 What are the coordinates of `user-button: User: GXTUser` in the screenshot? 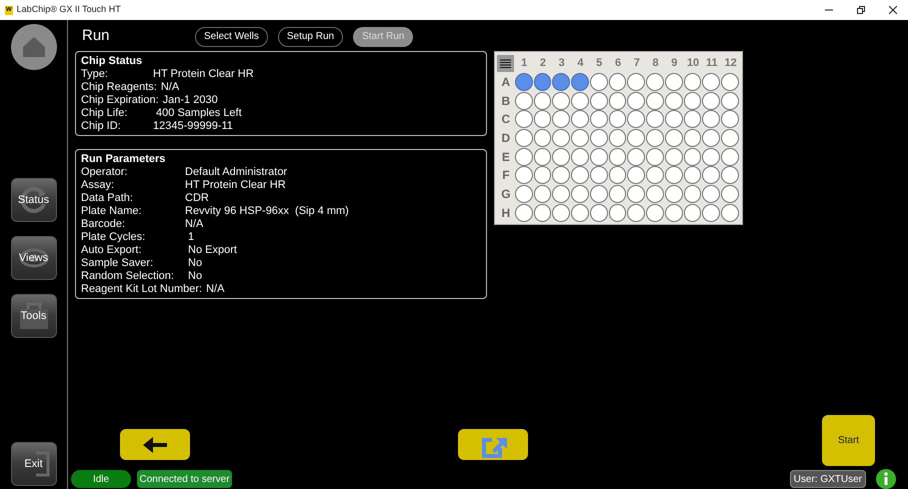 It's located at (828, 479).